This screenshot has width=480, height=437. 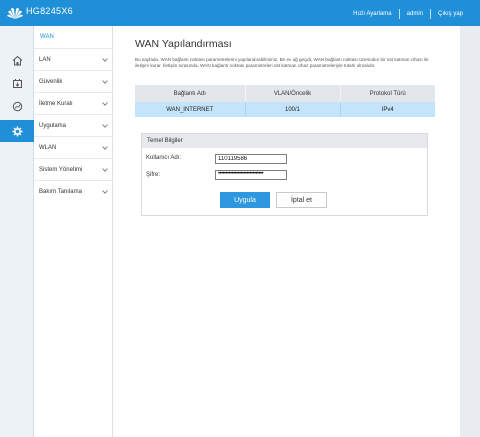 I want to click on network-box-icon, so click(x=17, y=83).